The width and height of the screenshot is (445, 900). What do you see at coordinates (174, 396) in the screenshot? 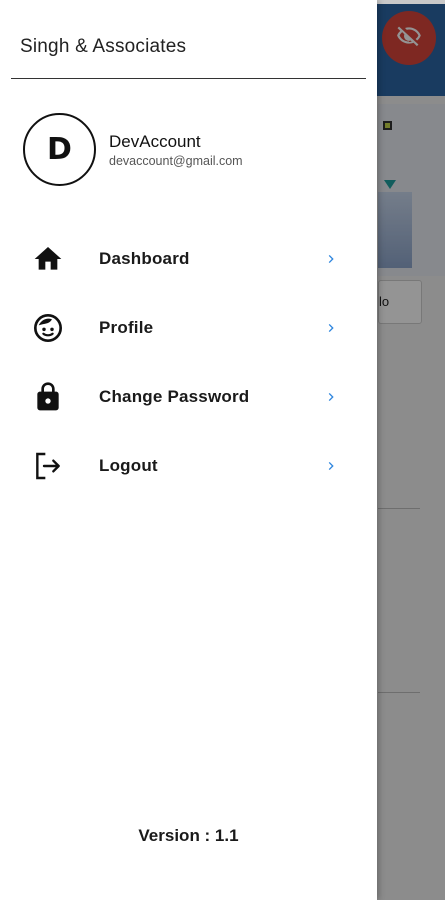
I see `menu-item-label: Change Password` at bounding box center [174, 396].